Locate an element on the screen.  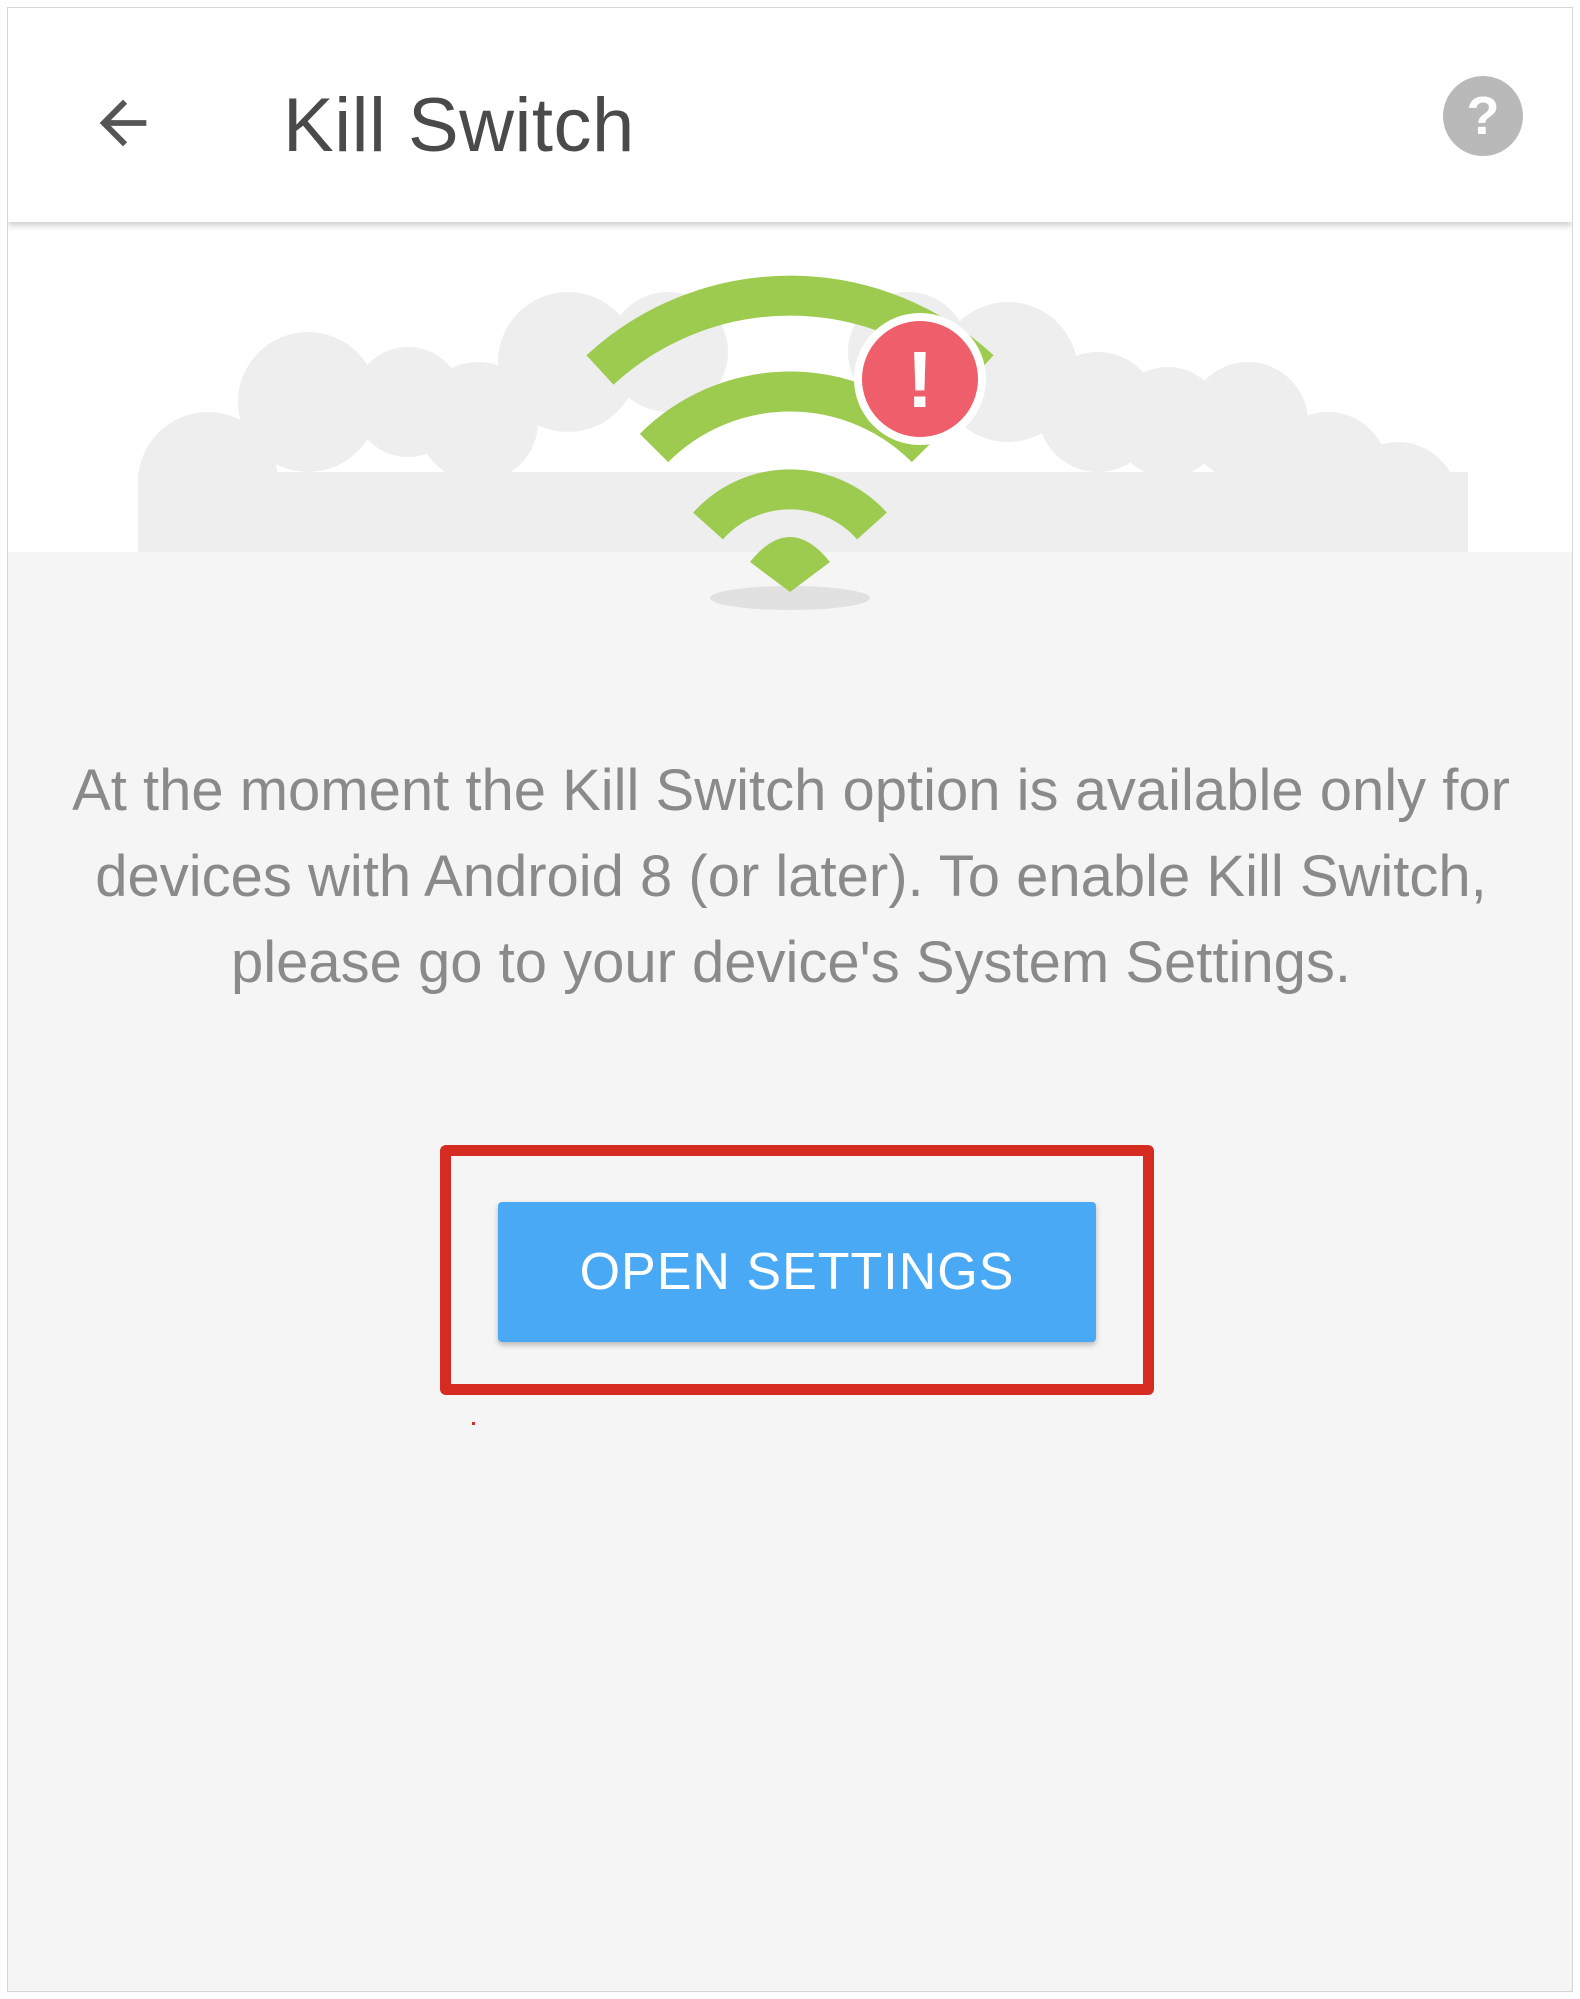
help-circle-icon: ? is located at coordinates (1483, 116).